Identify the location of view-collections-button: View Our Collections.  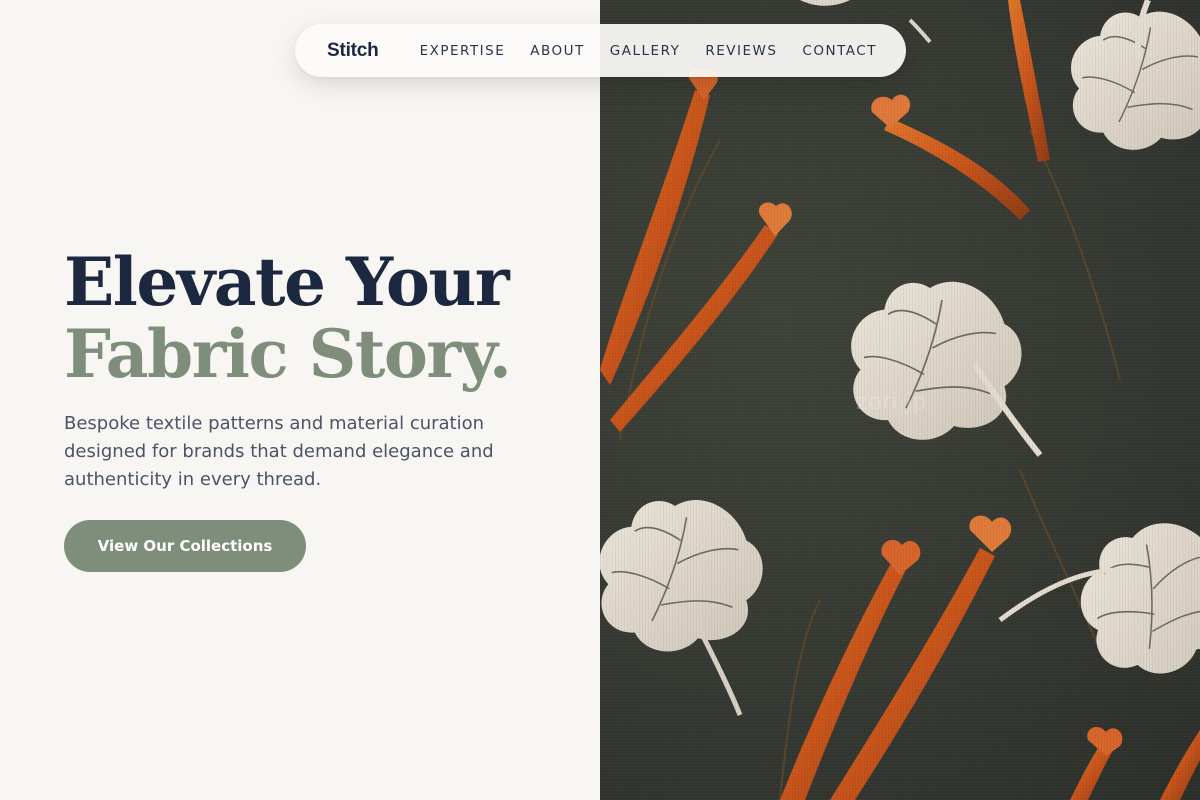
(185, 546).